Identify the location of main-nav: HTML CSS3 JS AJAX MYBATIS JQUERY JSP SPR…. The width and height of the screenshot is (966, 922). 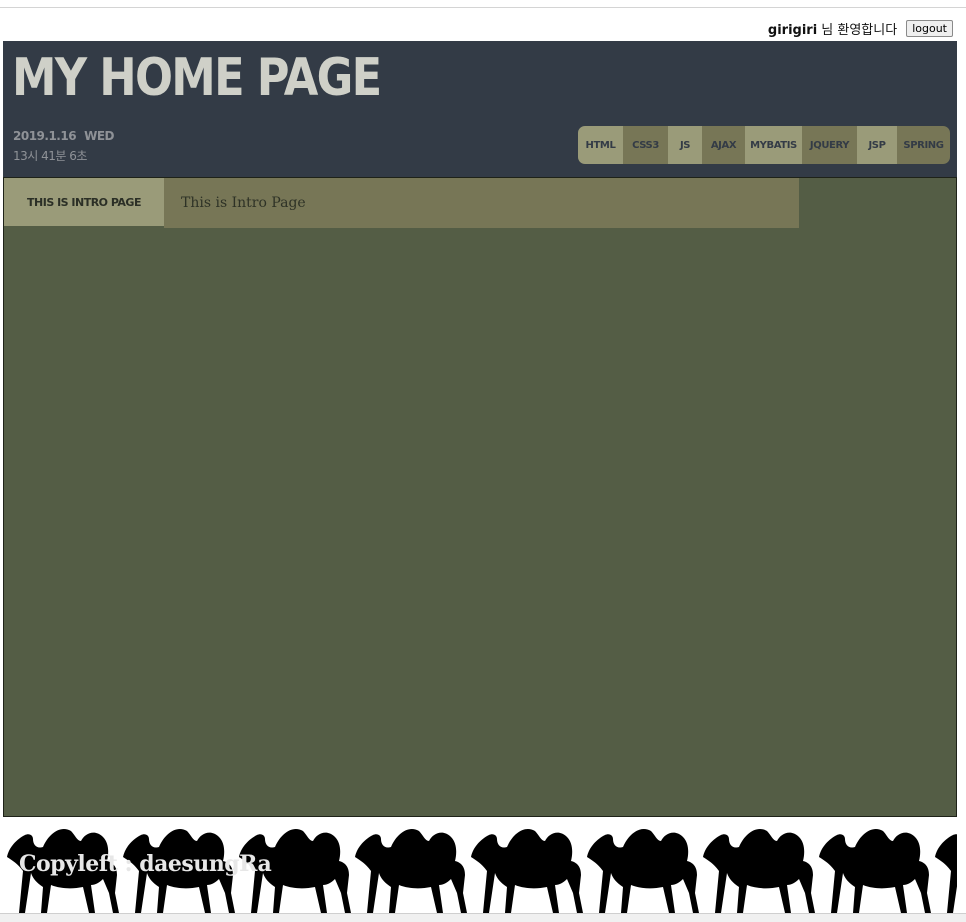
(764, 145).